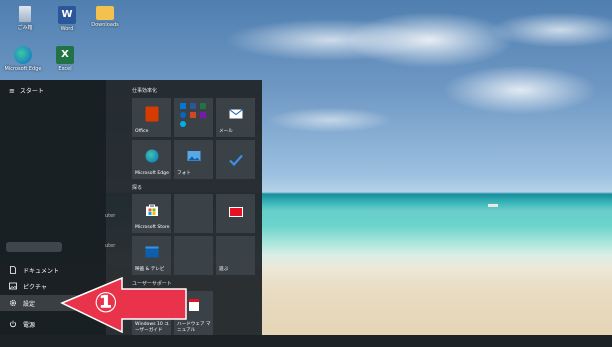 This screenshot has width=612, height=347. Describe the element at coordinates (203, 106) in the screenshot. I see `excel-mini-icon` at that location.